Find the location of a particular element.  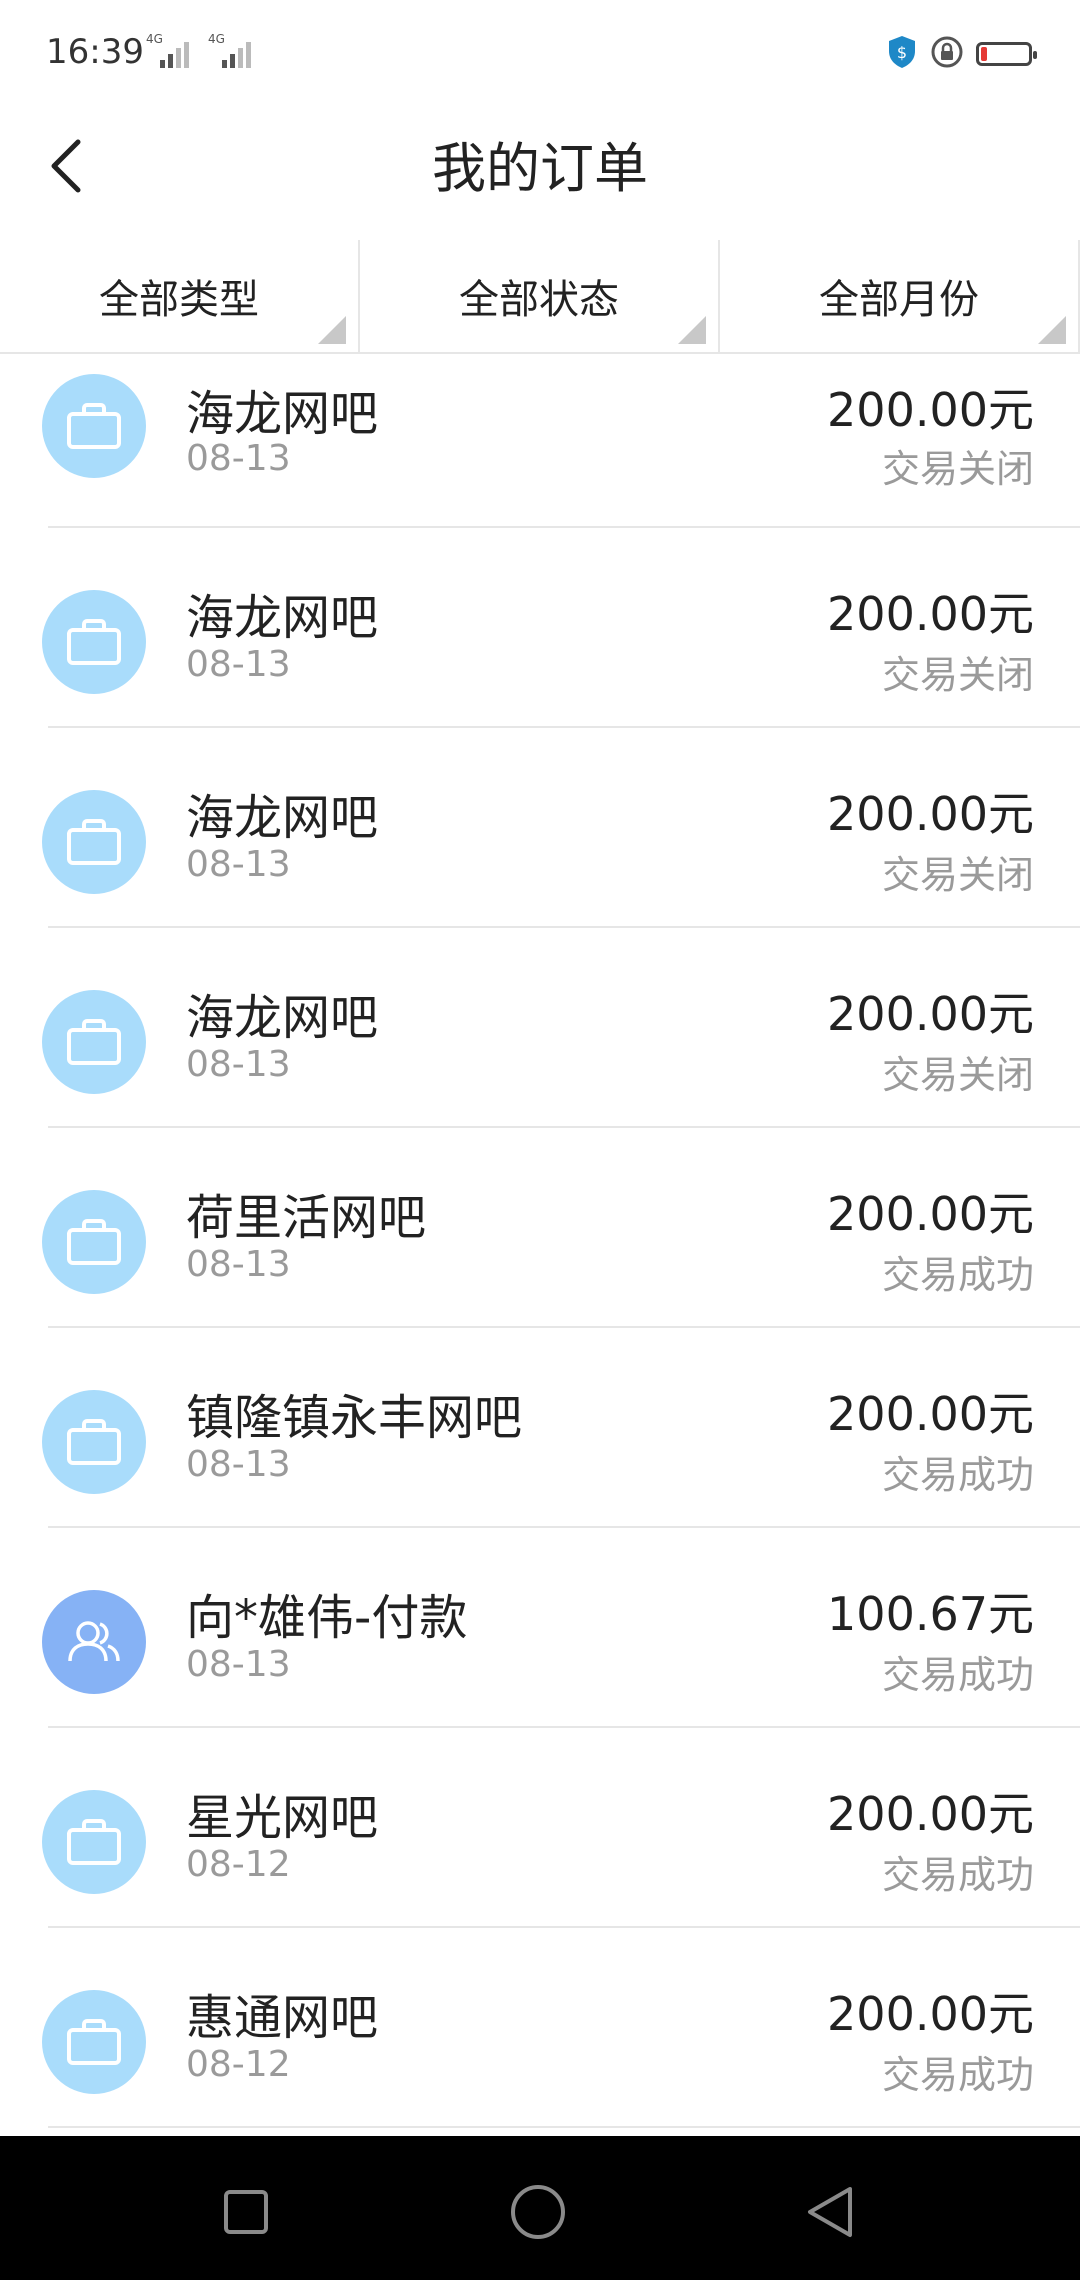

order-row: 向*雄伟-付款 08-13 100.67元 交易成功 is located at coordinates (540, 1628).